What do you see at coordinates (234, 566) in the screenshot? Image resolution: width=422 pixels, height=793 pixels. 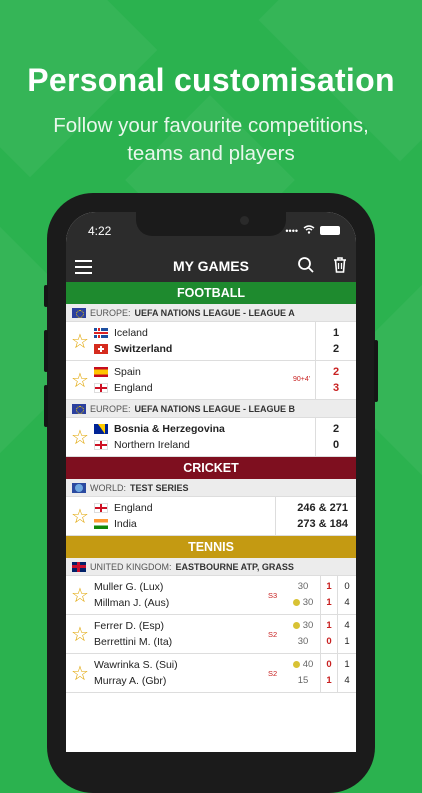 I see `competition-name: EASTBOURNE ATP, GRASS` at bounding box center [234, 566].